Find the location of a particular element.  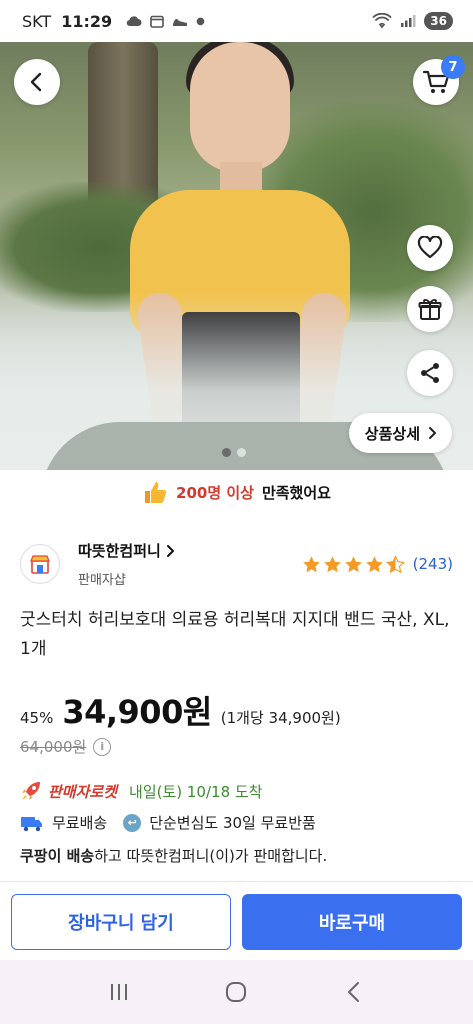

product-detail-label: 상품상세 is located at coordinates (392, 433).